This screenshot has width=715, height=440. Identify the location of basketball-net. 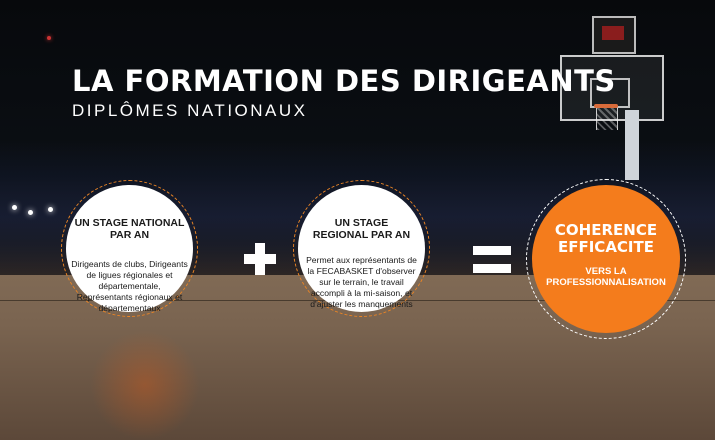
(607, 119).